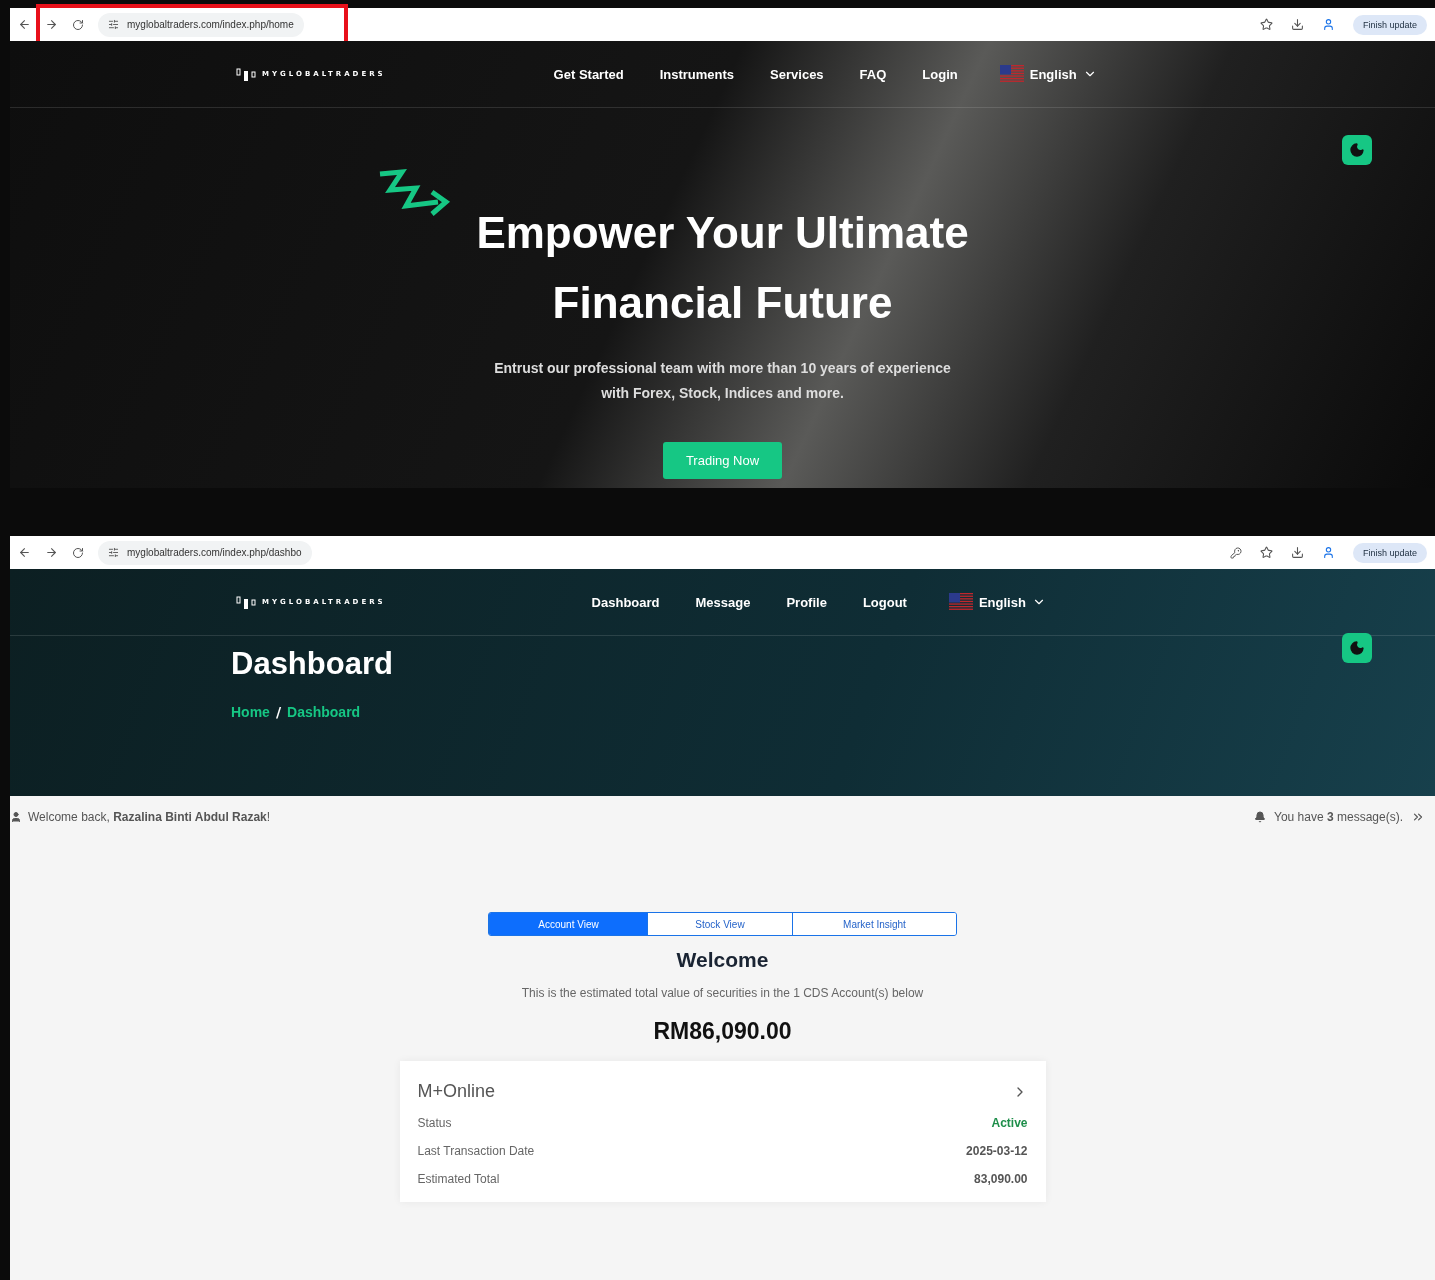  Describe the element at coordinates (719, 924) in the screenshot. I see `view-tab: Stock View` at that location.